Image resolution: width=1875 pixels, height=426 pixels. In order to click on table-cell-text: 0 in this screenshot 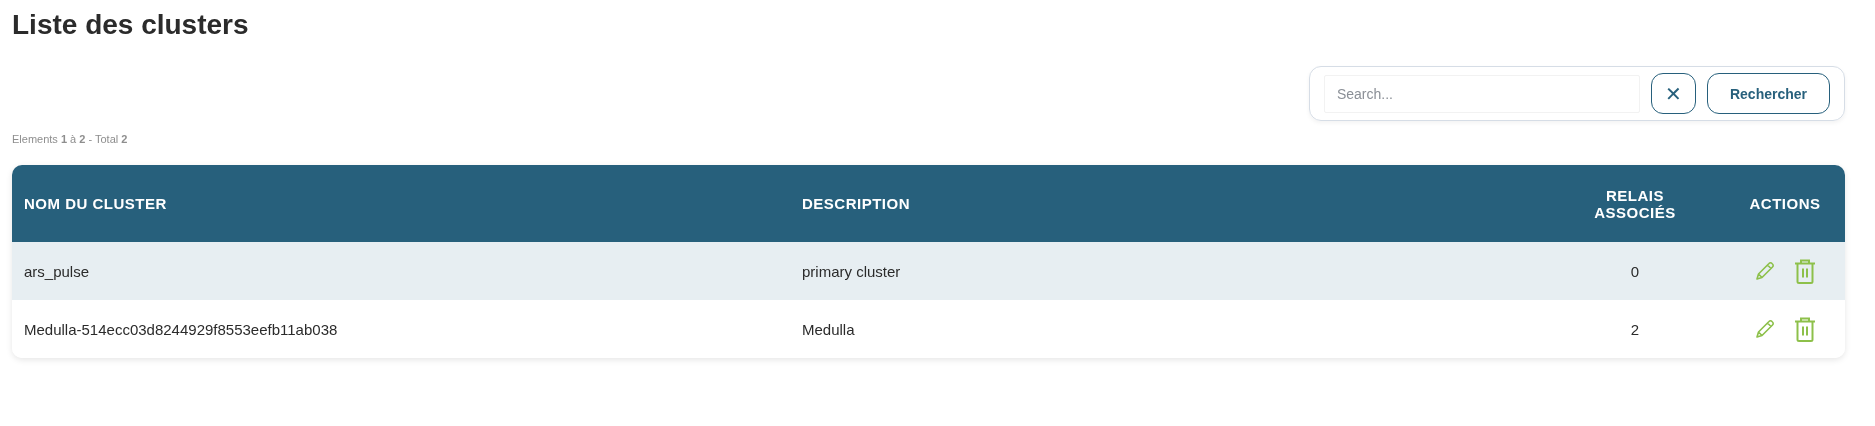, I will do `click(1635, 271)`.